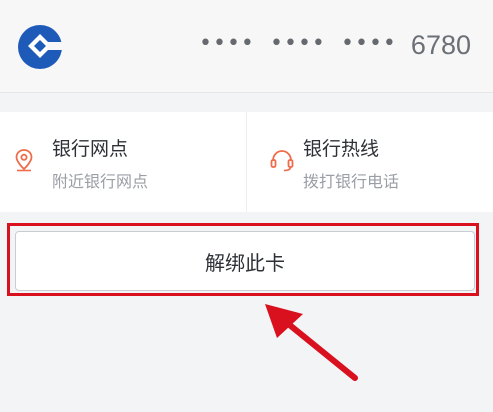 The image size is (493, 412). Describe the element at coordinates (341, 149) in the screenshot. I see `bank-hotline-title: 银行热线` at that location.